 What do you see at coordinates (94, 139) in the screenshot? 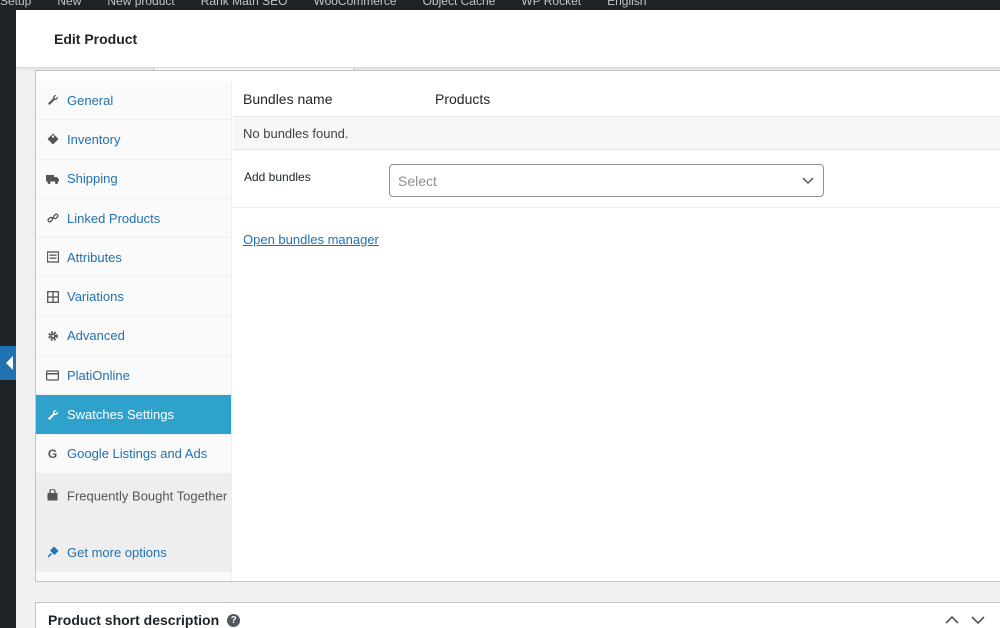
I see `tab-label: Inventory` at bounding box center [94, 139].